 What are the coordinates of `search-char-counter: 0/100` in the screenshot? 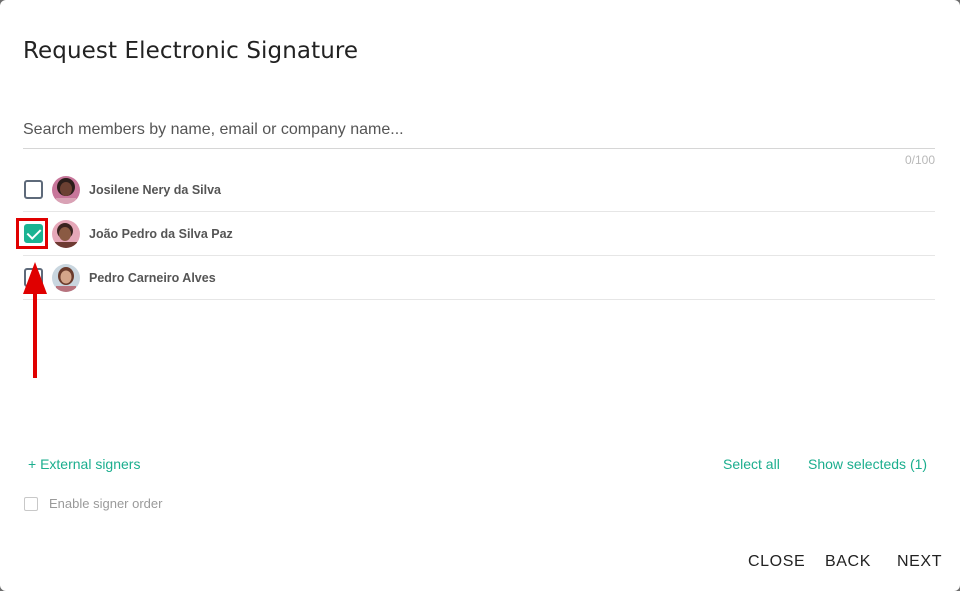 It's located at (919, 160).